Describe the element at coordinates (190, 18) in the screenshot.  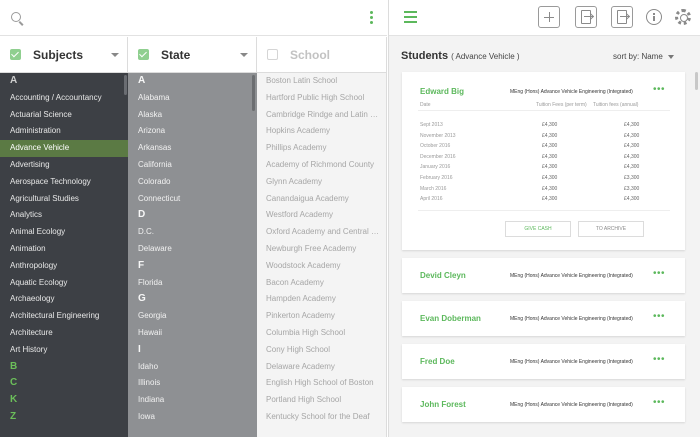
I see `search-input` at that location.